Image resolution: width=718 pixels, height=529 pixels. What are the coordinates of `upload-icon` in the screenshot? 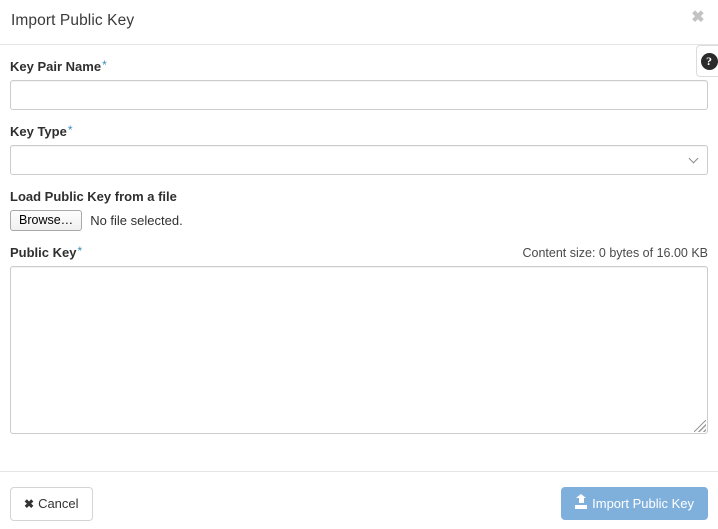 It's located at (581, 501).